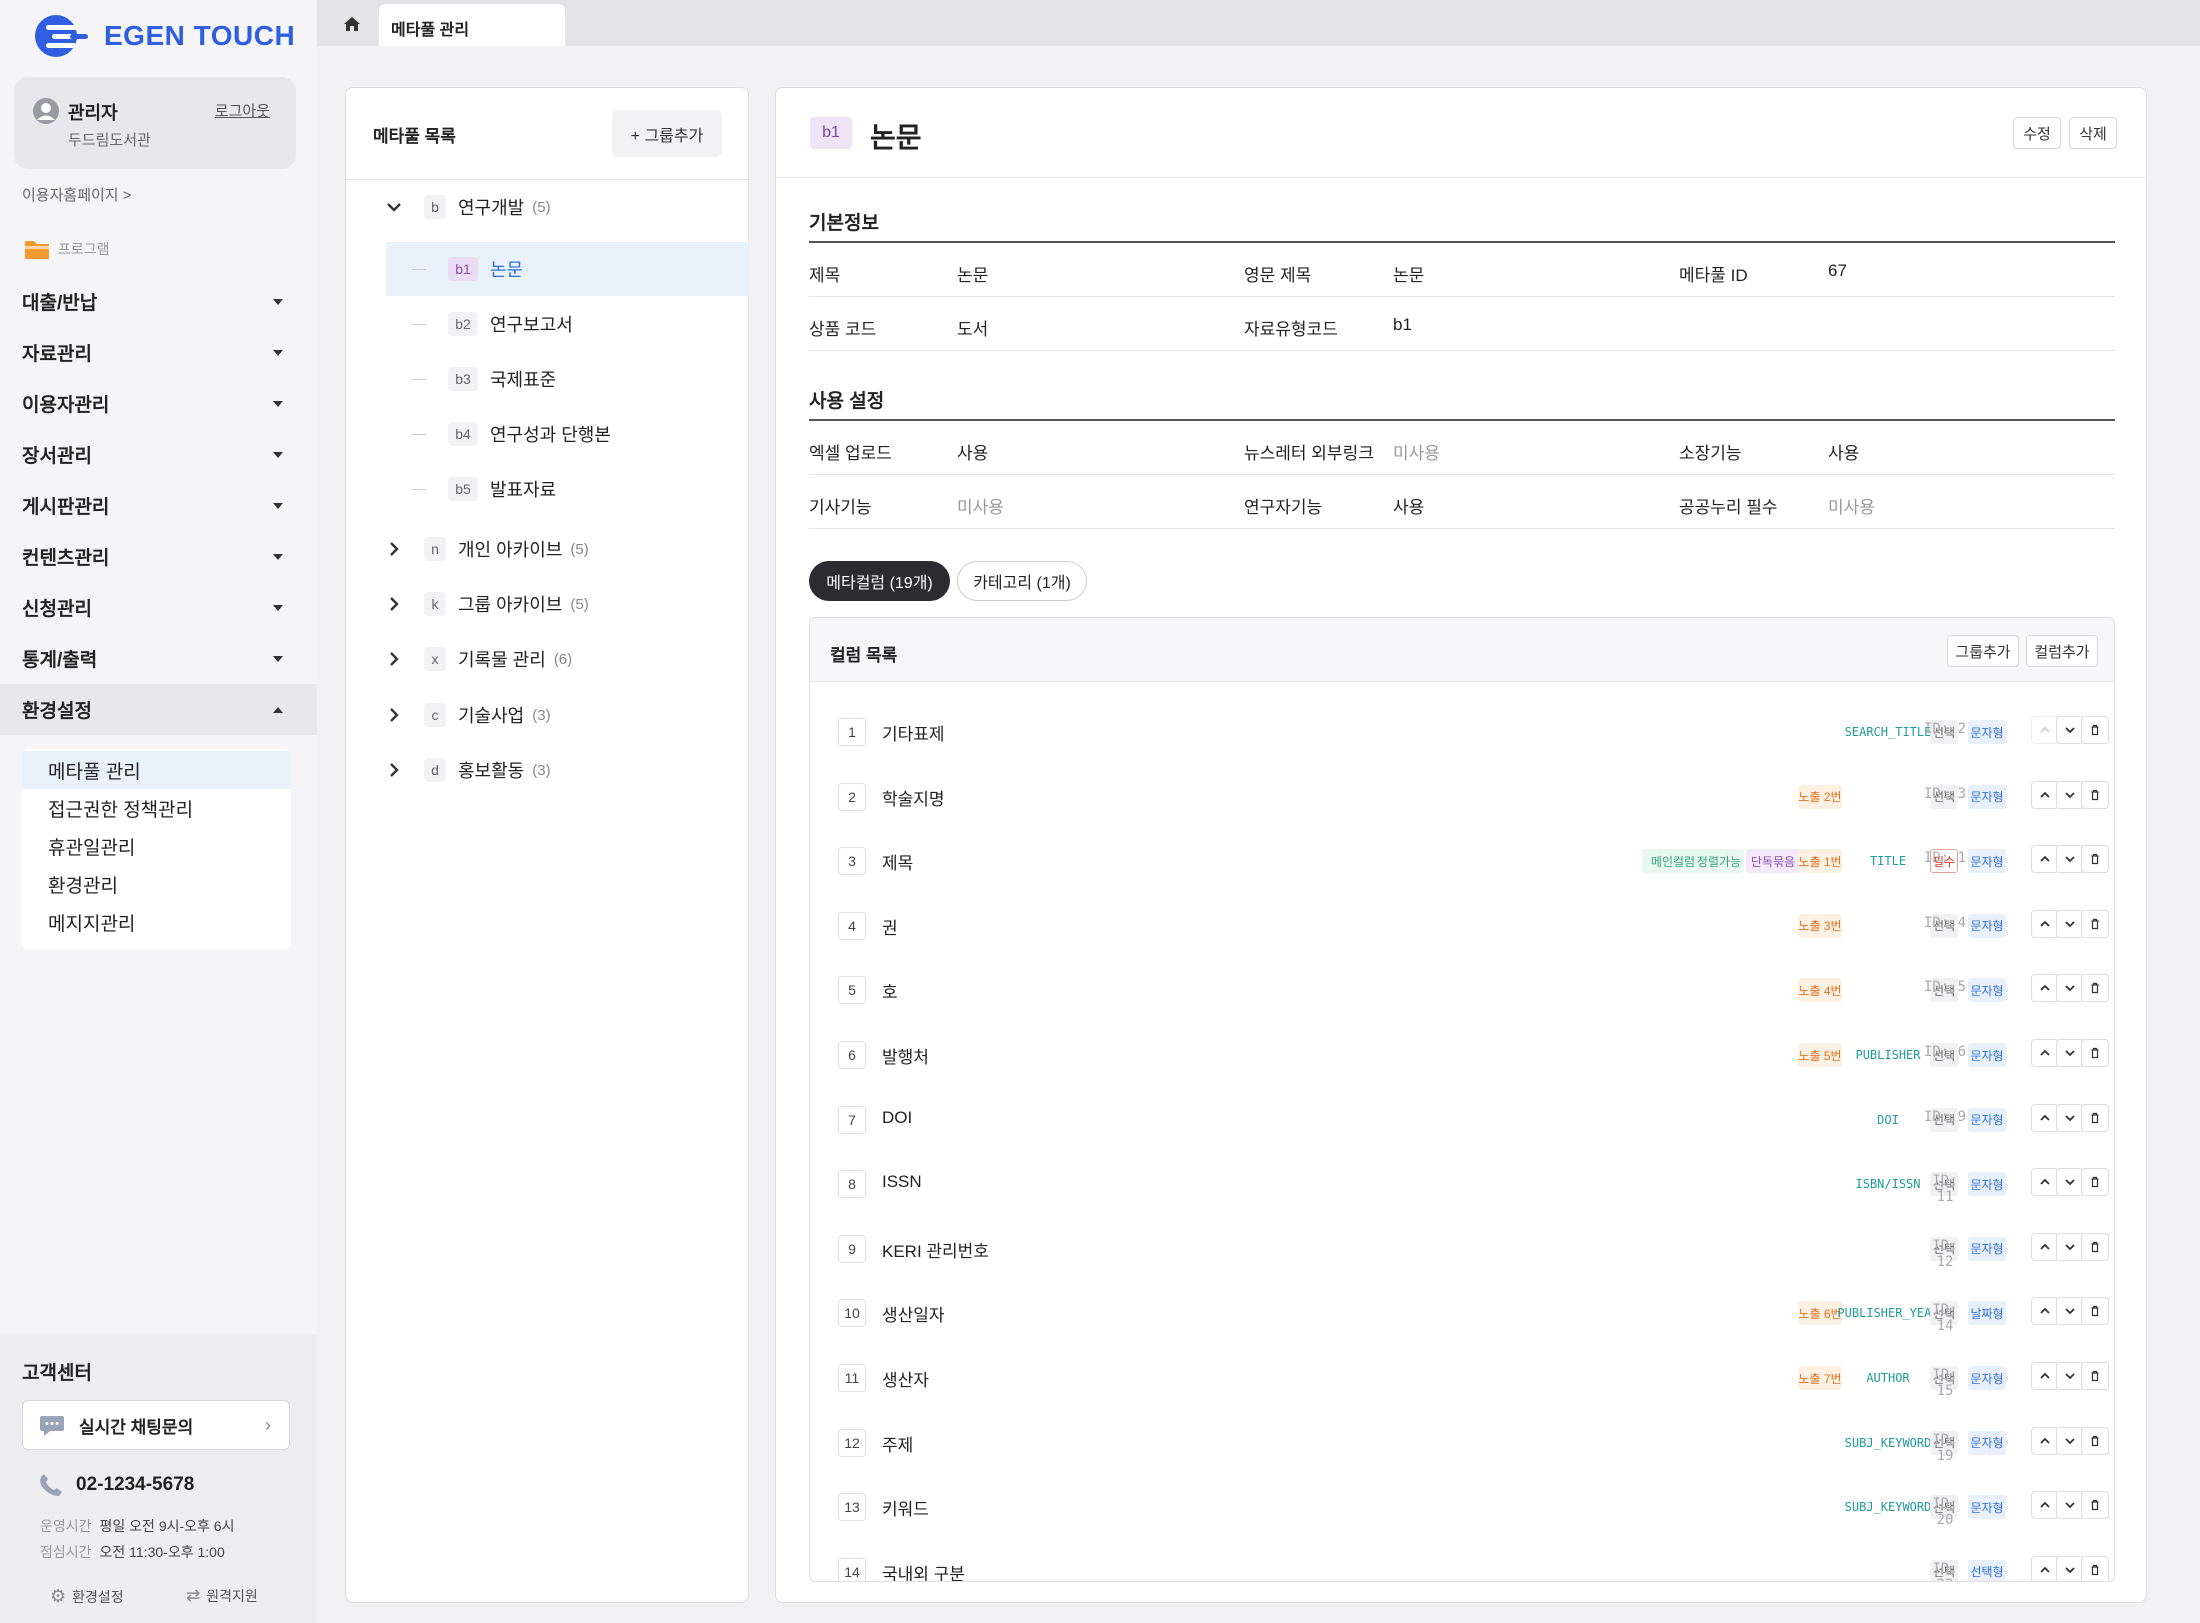 This screenshot has height=1623, width=2200. What do you see at coordinates (1462, 1311) in the screenshot?
I see `column-row: 10 생산일자 노출 6번 PUBLISHER_YEAR 선택 날짜형 ID: 14` at bounding box center [1462, 1311].